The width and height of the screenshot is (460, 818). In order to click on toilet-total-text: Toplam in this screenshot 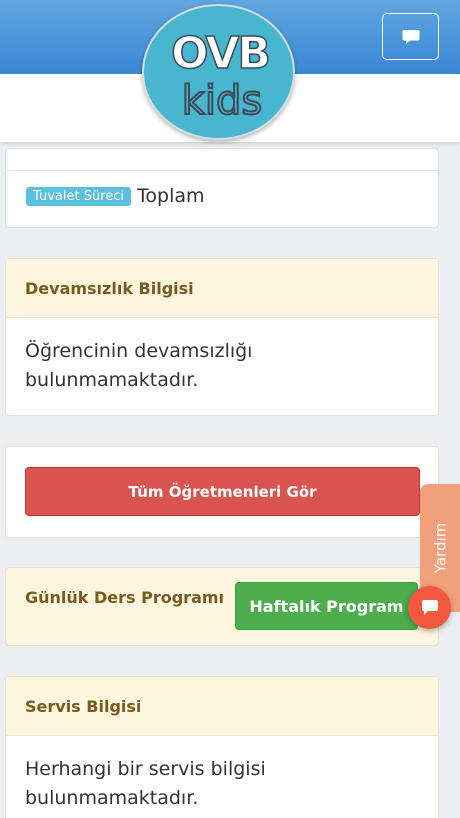, I will do `click(171, 196)`.